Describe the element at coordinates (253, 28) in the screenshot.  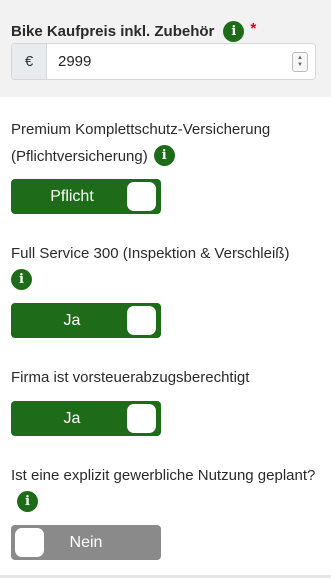
I see `required-marker: *` at that location.